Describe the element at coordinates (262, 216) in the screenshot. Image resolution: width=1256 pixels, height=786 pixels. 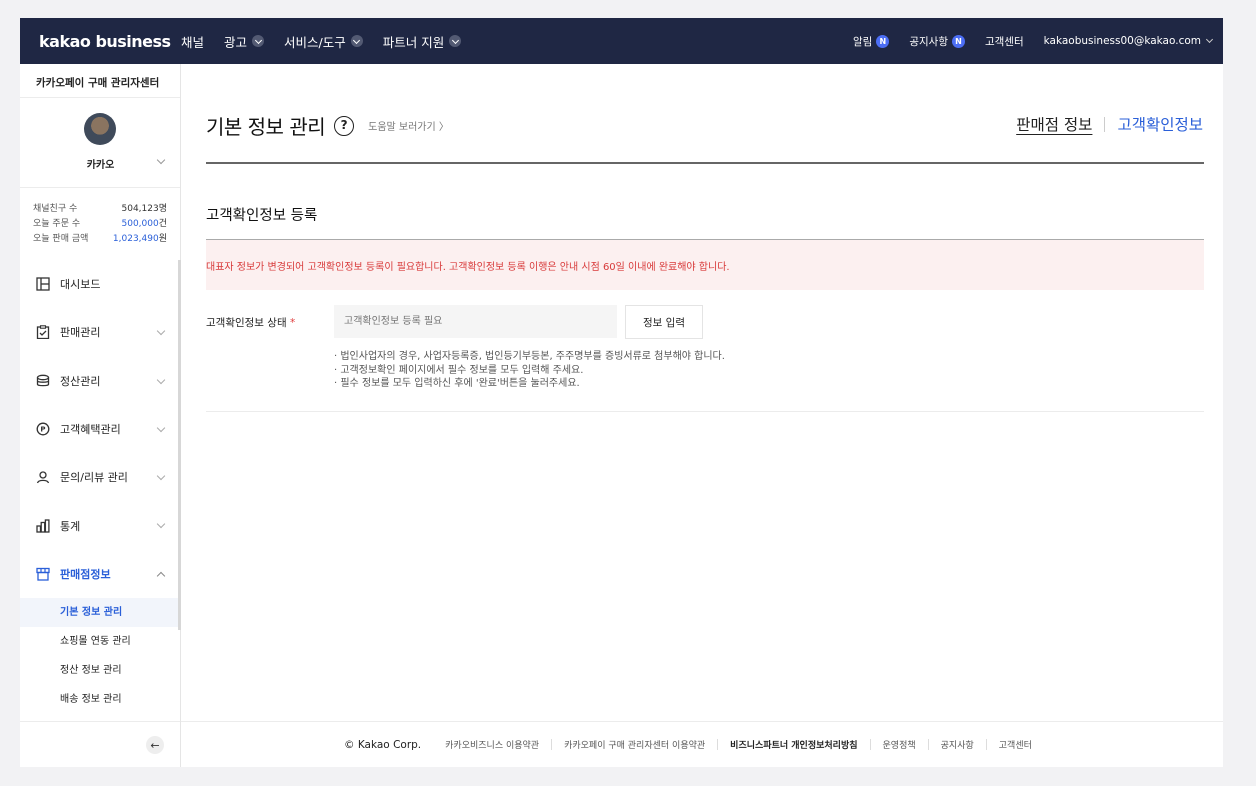
I see `section-title: 고객확인정보 등록` at that location.